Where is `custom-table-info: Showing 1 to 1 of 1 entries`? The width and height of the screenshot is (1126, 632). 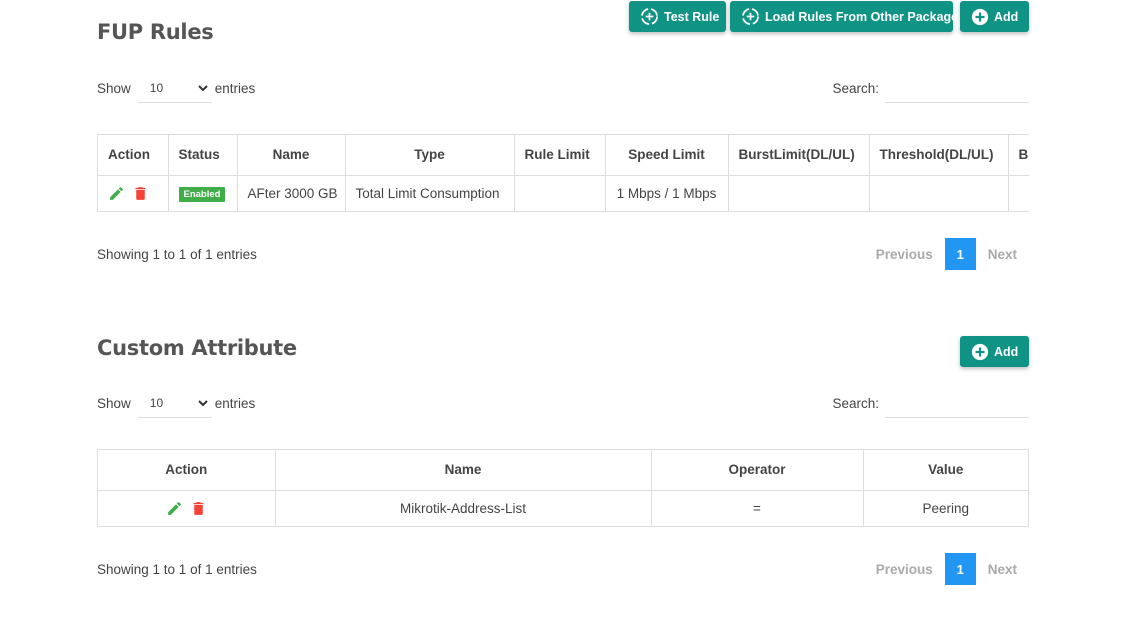
custom-table-info: Showing 1 to 1 of 1 entries is located at coordinates (177, 569).